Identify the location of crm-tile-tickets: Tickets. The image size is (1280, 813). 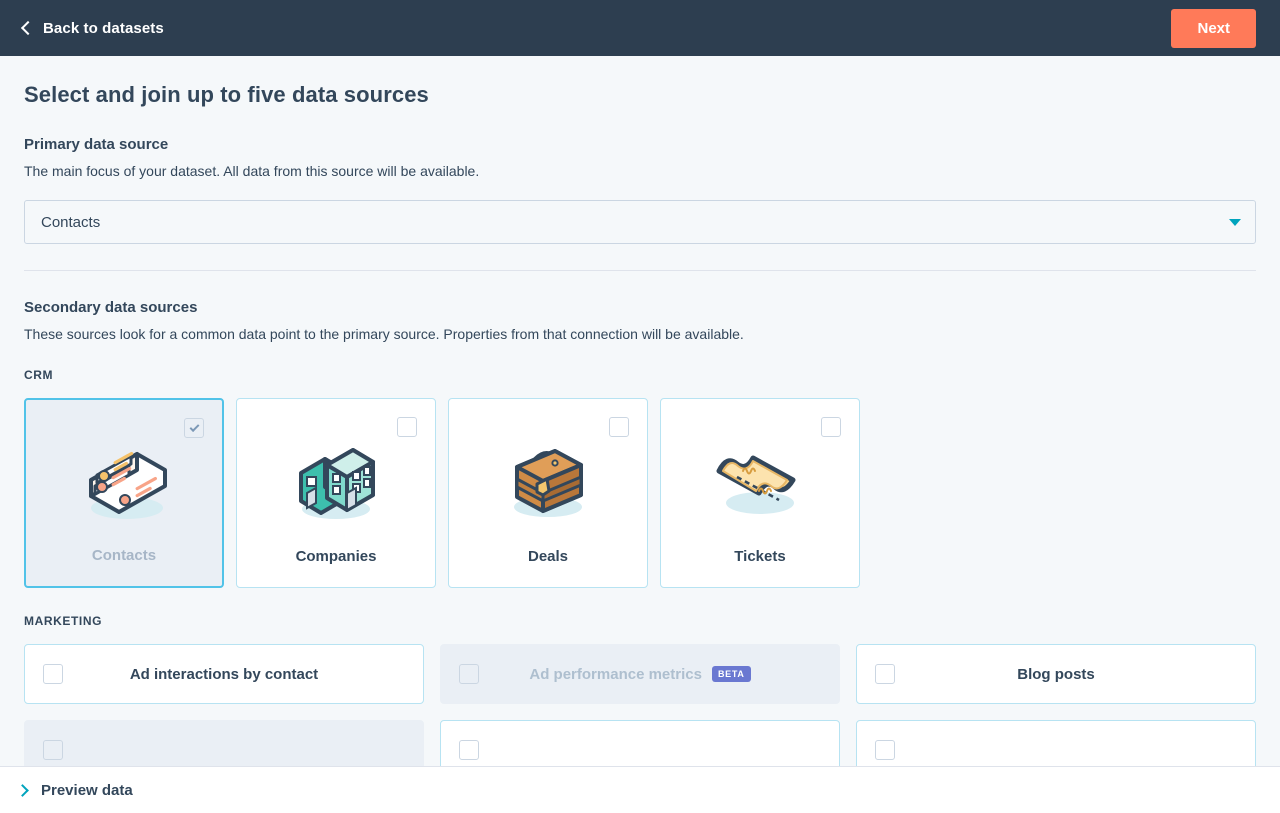
(760, 493).